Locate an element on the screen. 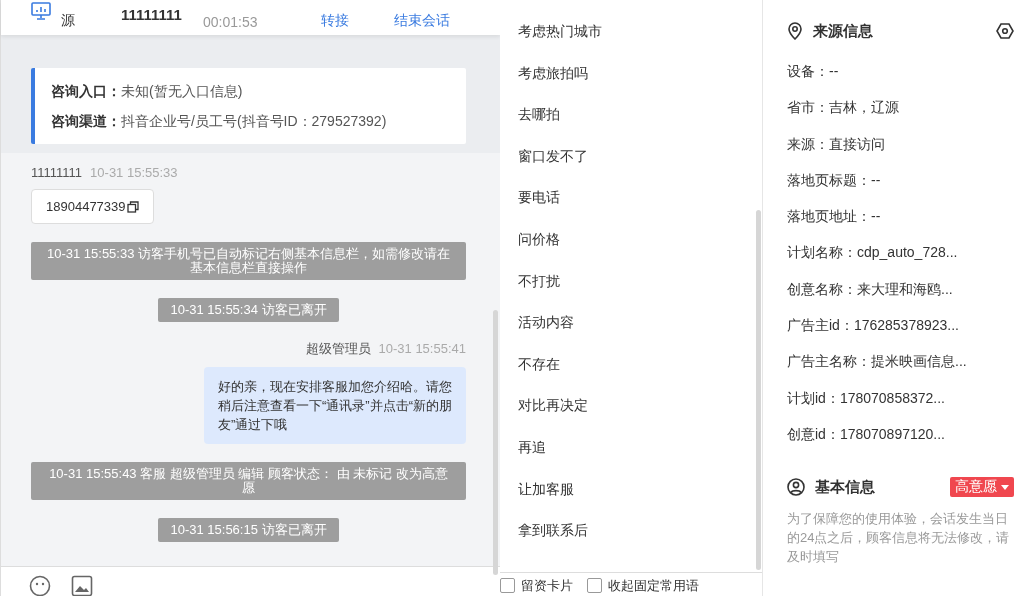  visitor-name: 11111111 is located at coordinates (152, 14).